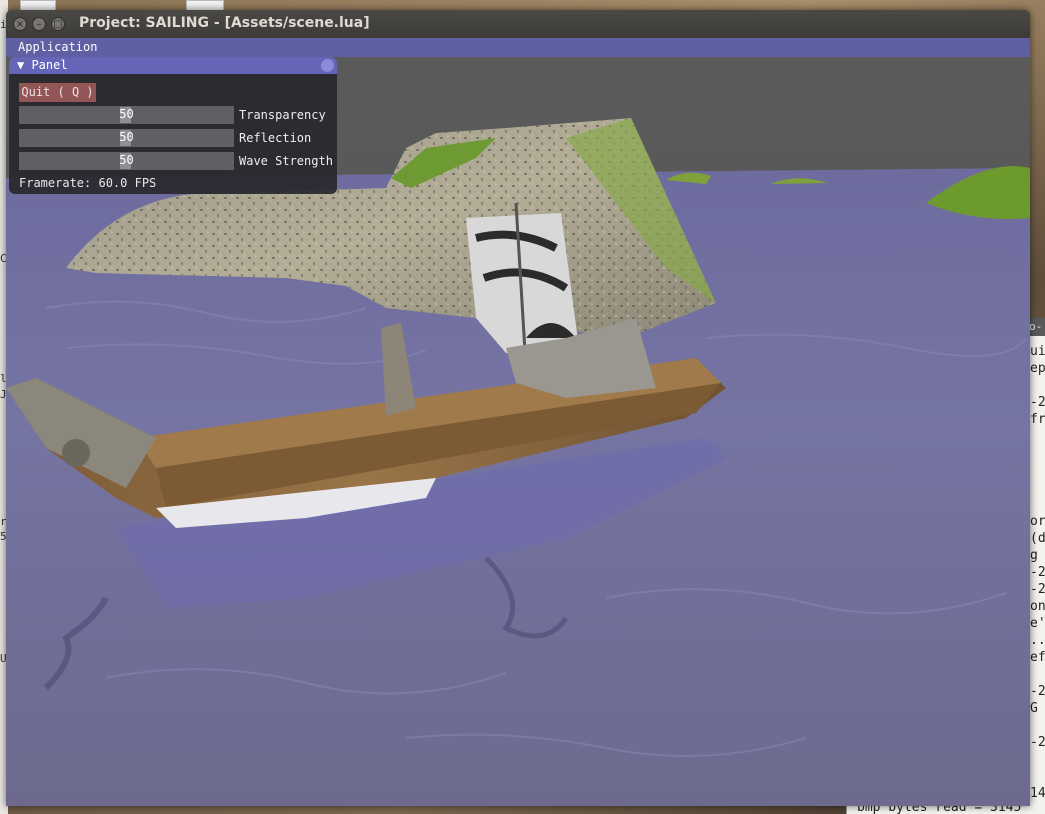 This screenshot has height=814, width=1045. I want to click on reflection-value: 50, so click(126, 137).